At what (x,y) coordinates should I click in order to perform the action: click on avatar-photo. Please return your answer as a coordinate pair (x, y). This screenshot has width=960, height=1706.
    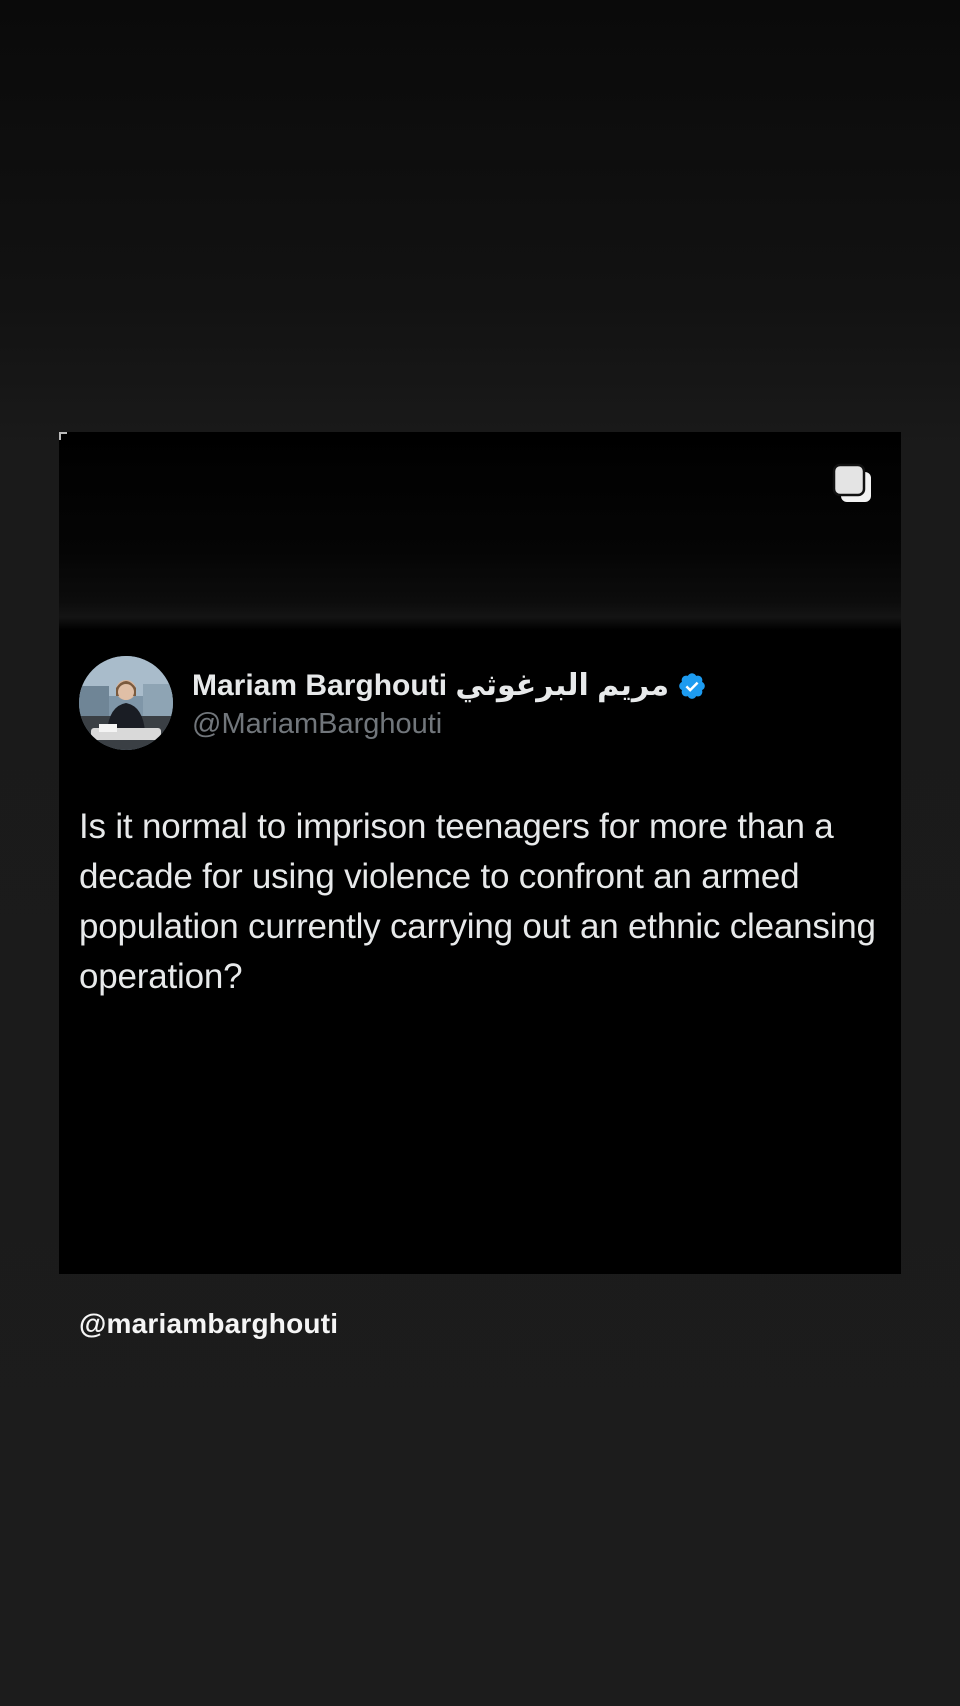
    Looking at the image, I should click on (126, 703).